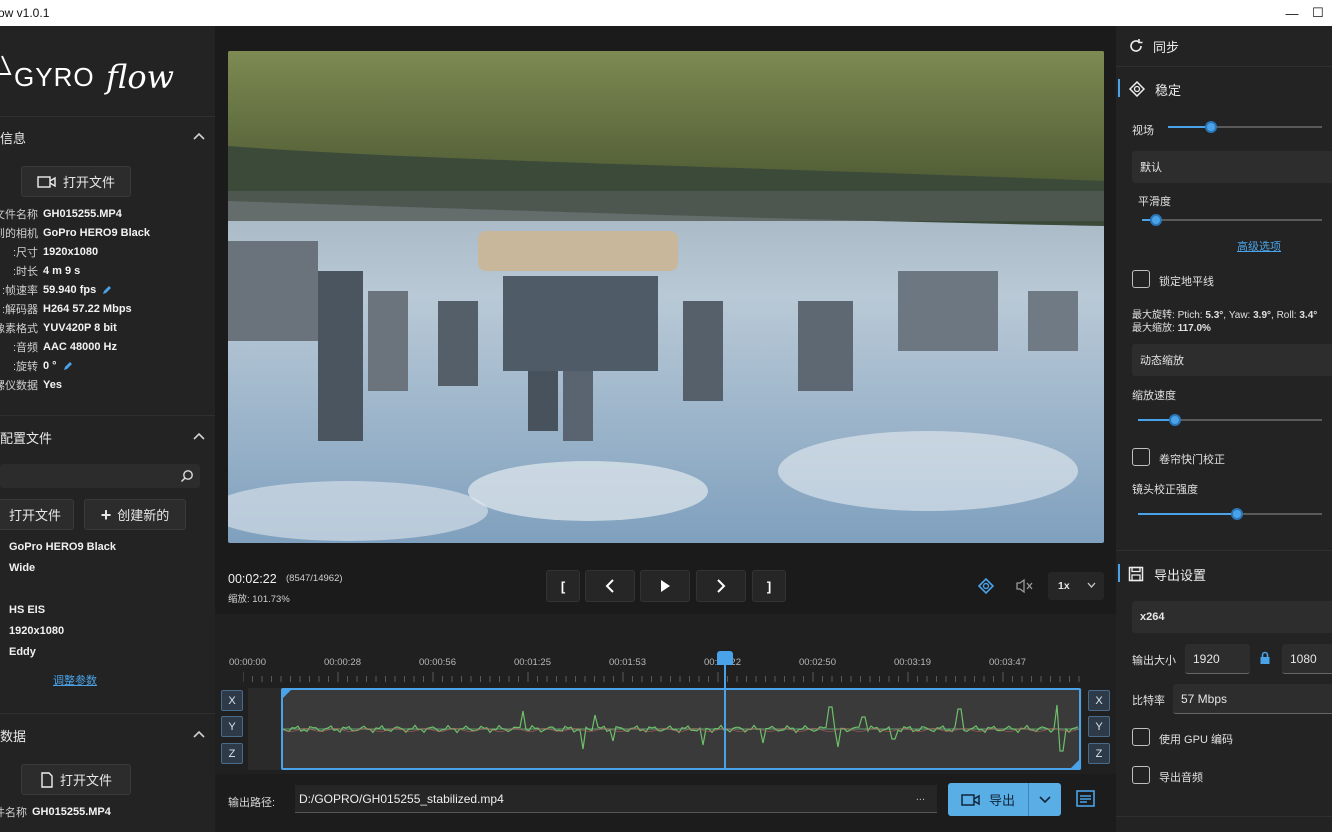 The width and height of the screenshot is (1332, 832). What do you see at coordinates (25, 347) in the screenshot?
I see `video-info-label: 音频:` at bounding box center [25, 347].